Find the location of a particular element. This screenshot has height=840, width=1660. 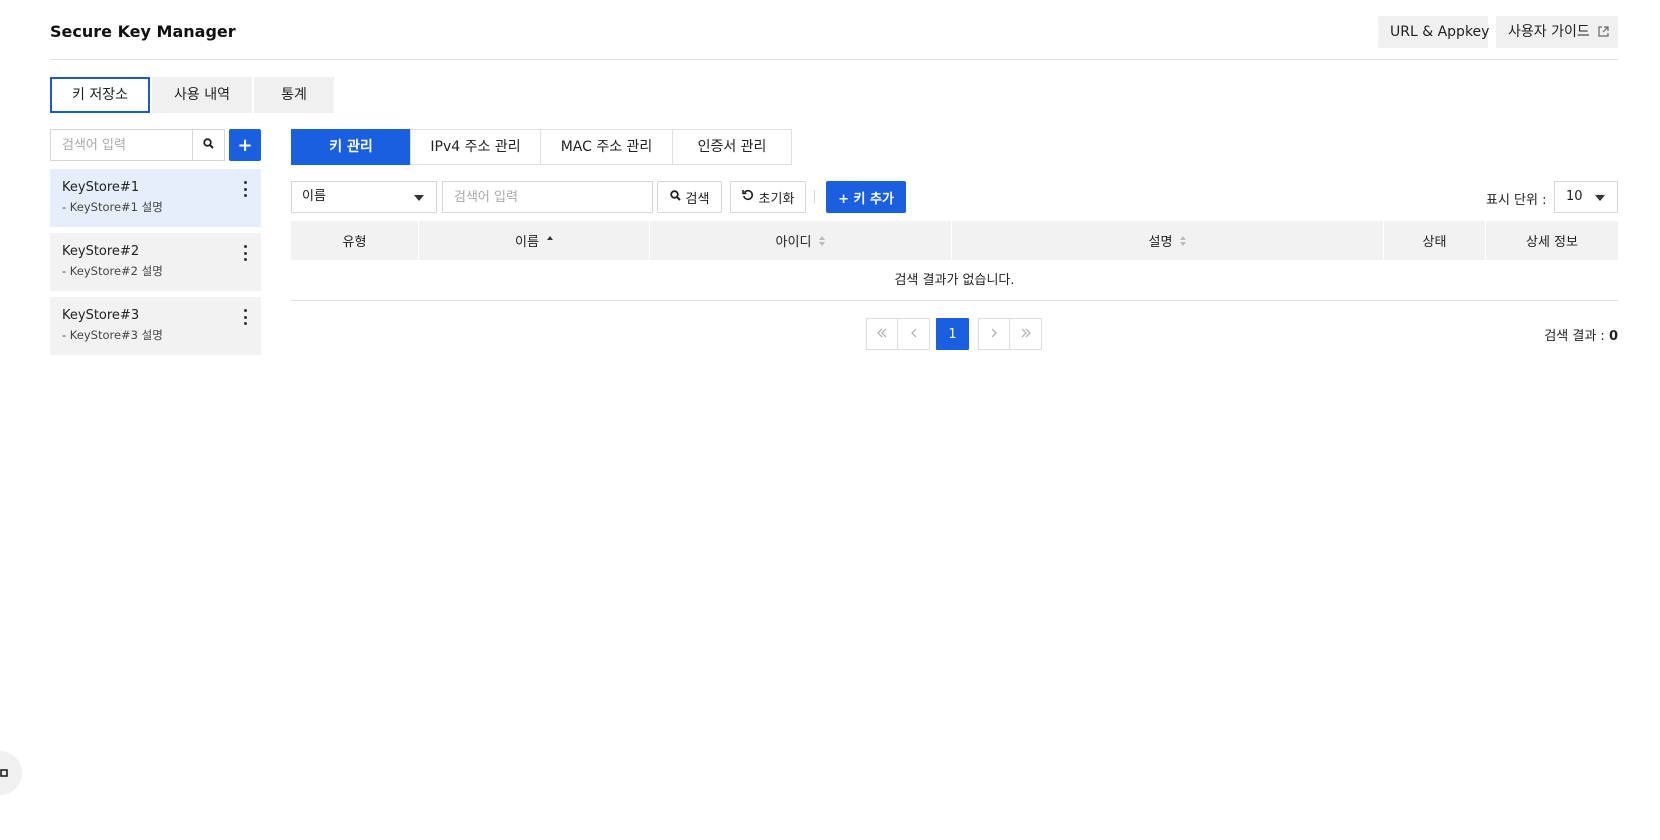

reset-button: 초기화 is located at coordinates (768, 197).